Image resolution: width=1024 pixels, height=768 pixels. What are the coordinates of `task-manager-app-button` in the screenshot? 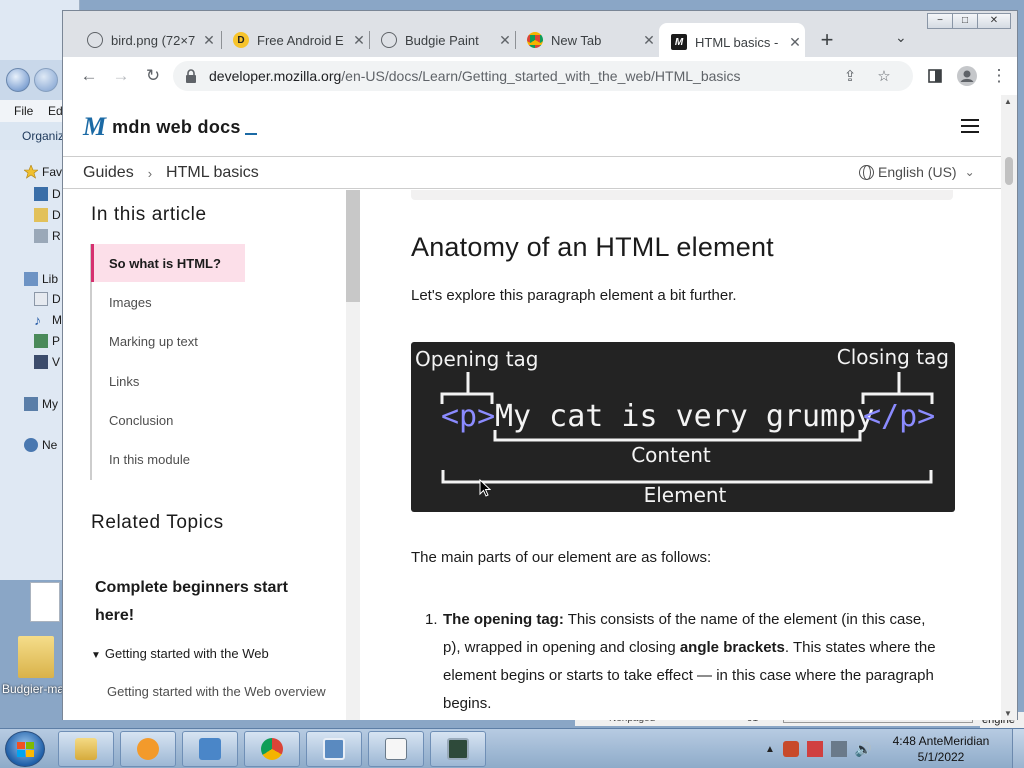 It's located at (458, 749).